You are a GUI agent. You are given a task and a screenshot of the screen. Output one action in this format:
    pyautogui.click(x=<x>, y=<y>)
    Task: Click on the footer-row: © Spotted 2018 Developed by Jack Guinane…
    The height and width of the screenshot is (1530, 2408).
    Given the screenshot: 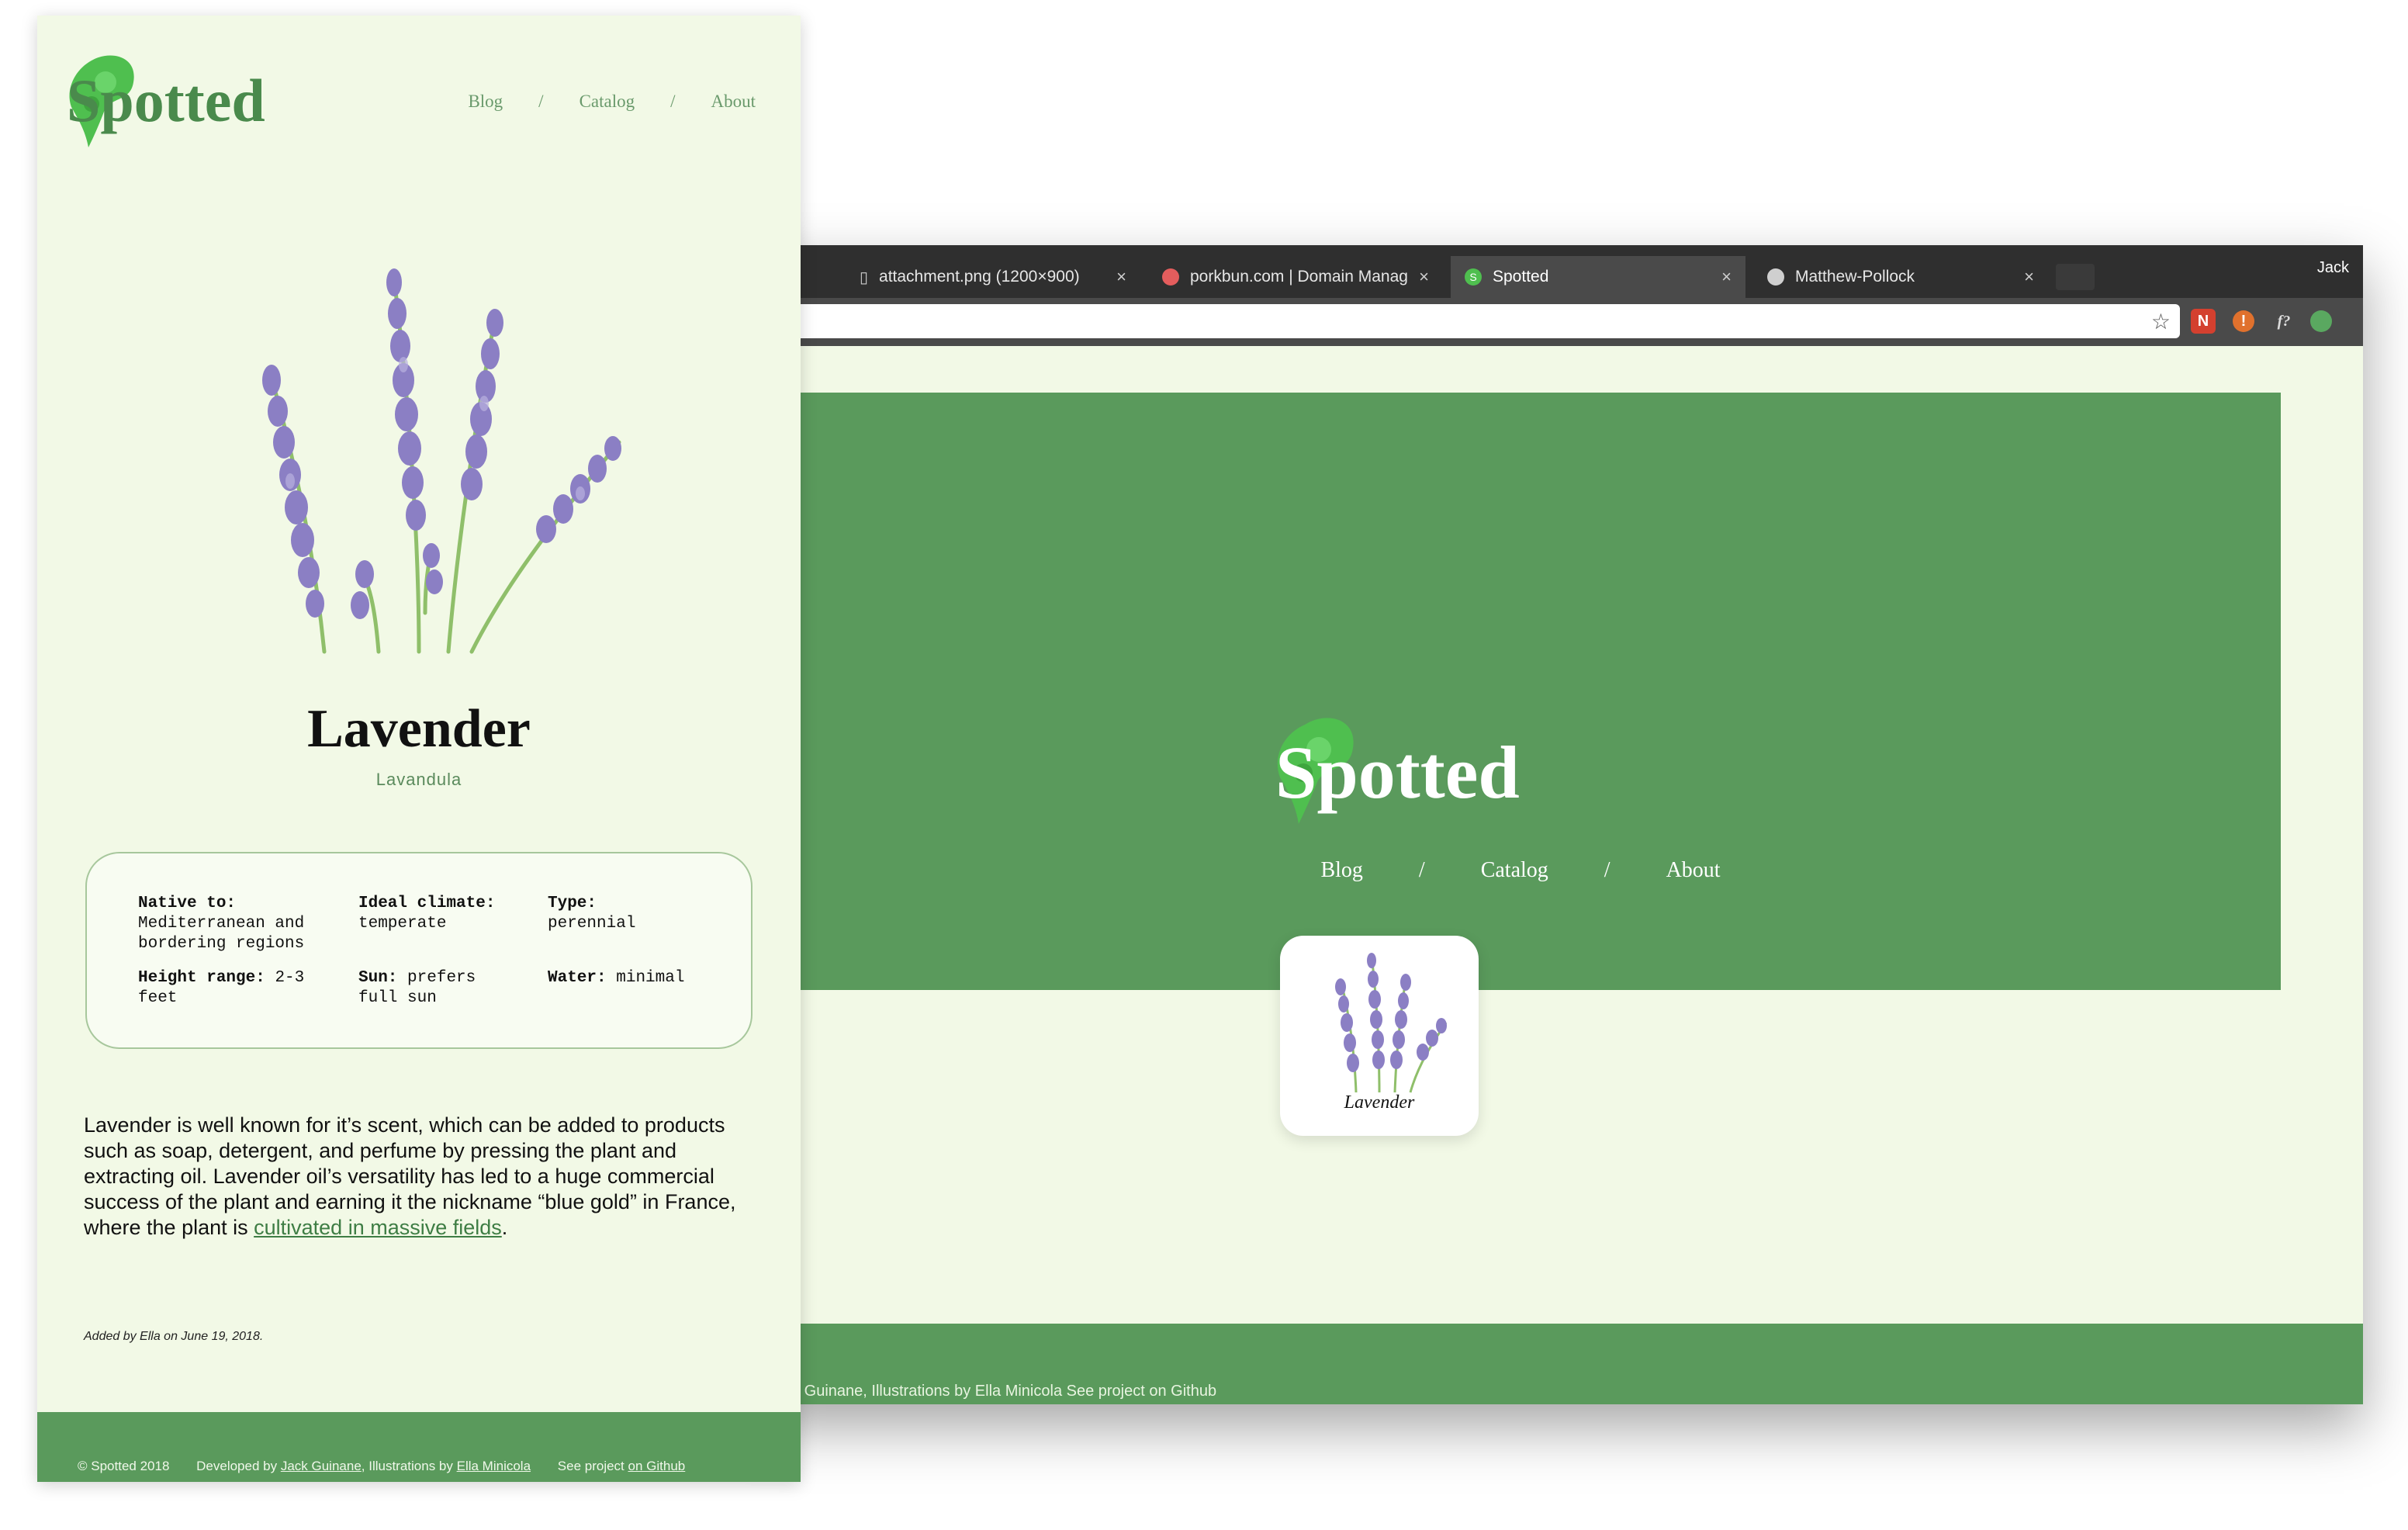 What is the action you would take?
    pyautogui.click(x=393, y=1466)
    